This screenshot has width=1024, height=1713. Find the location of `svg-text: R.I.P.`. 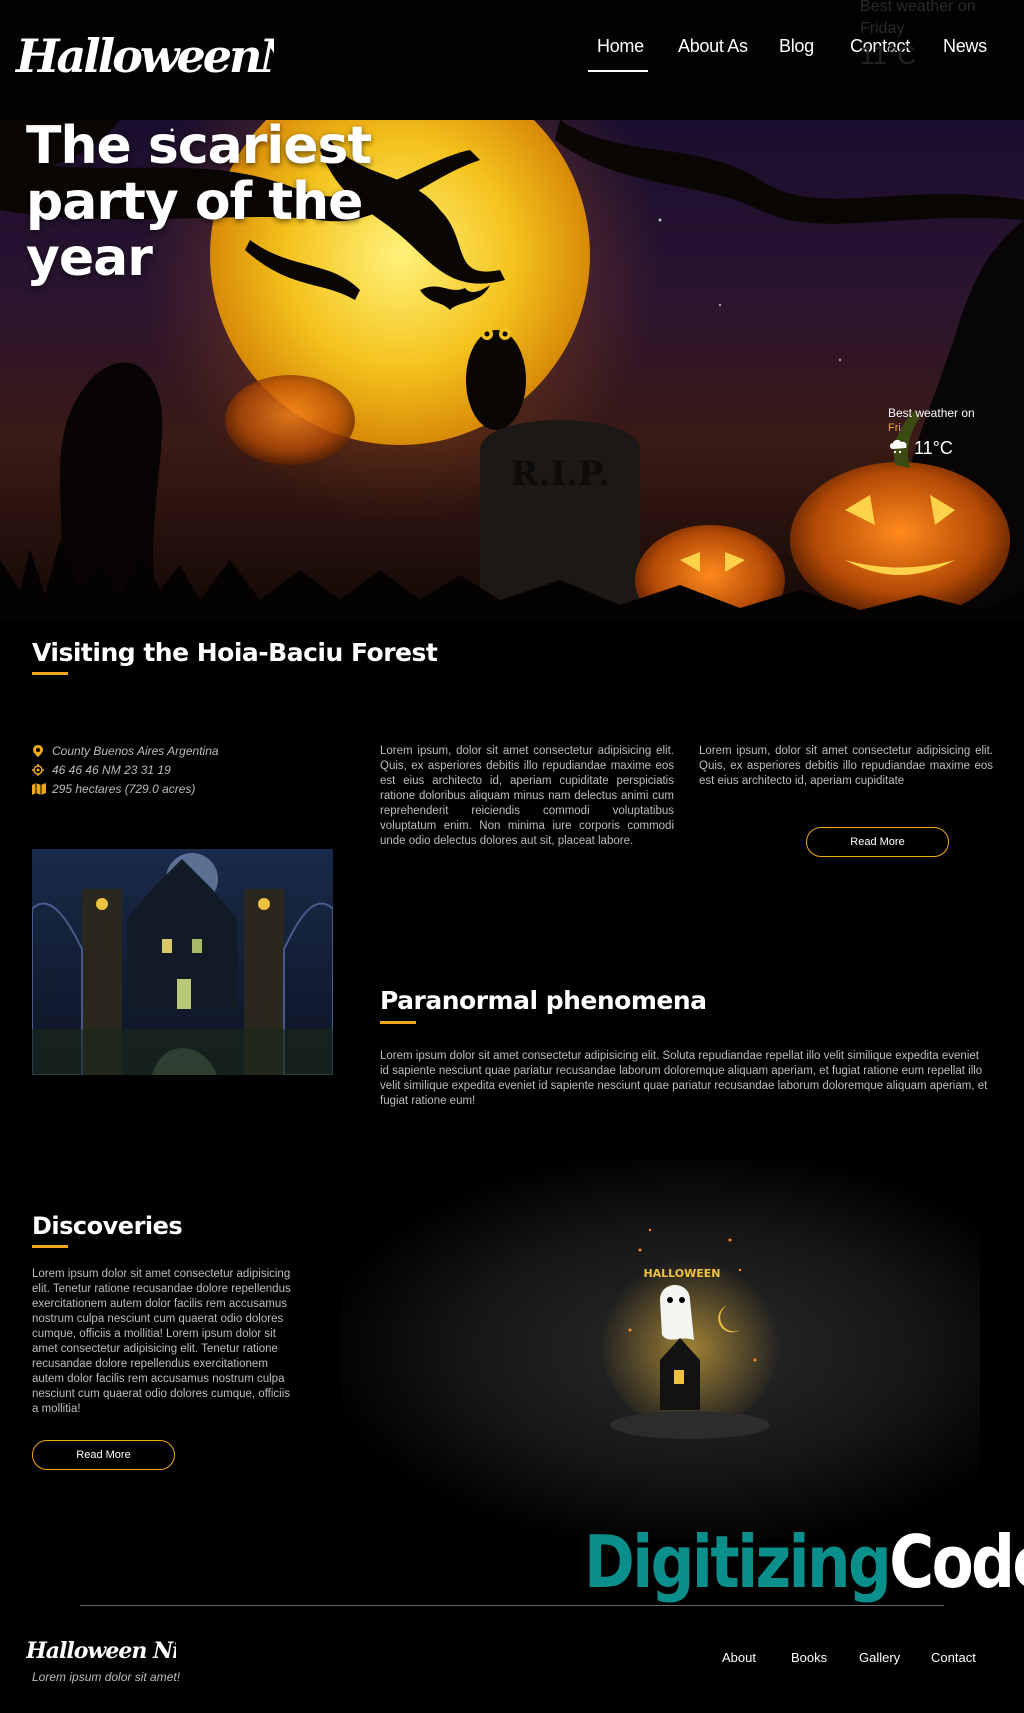

svg-text: R.I.P. is located at coordinates (560, 474).